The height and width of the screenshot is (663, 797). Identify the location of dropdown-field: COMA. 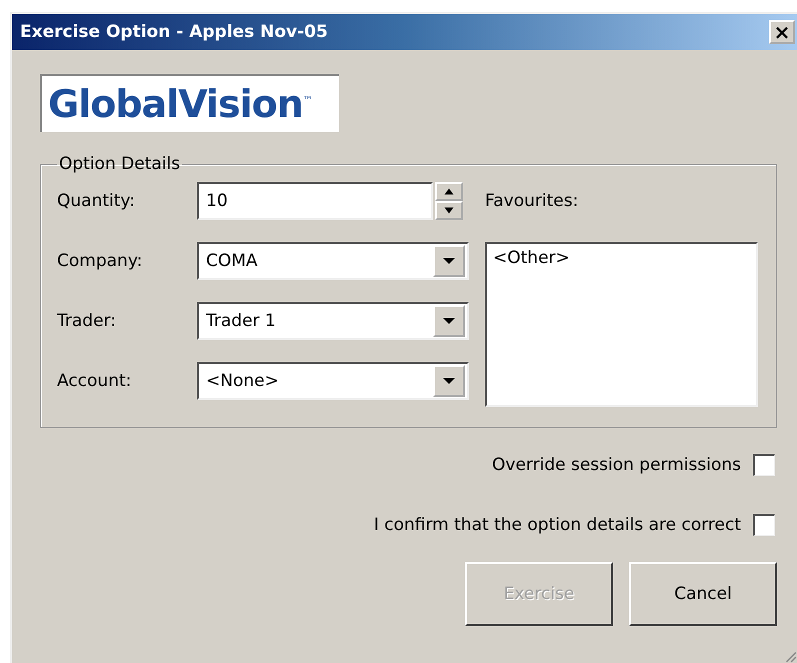
(333, 261).